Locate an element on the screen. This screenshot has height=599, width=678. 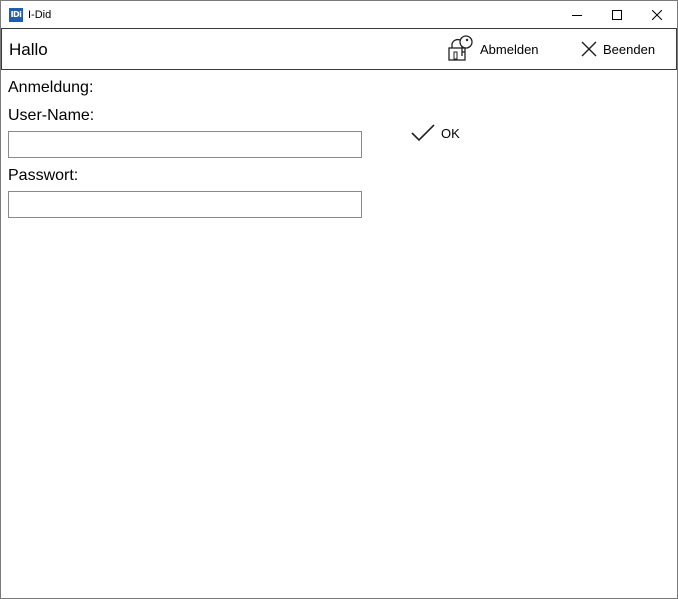
app-icon: IDi is located at coordinates (16, 15).